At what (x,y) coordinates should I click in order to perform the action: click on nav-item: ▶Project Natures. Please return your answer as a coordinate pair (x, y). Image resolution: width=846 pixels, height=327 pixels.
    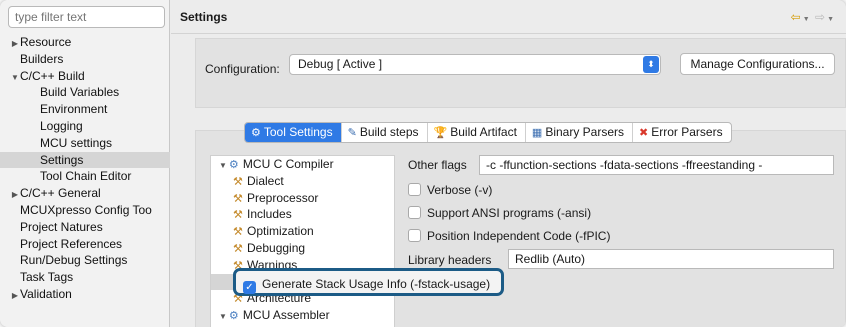
    Looking at the image, I should click on (85, 227).